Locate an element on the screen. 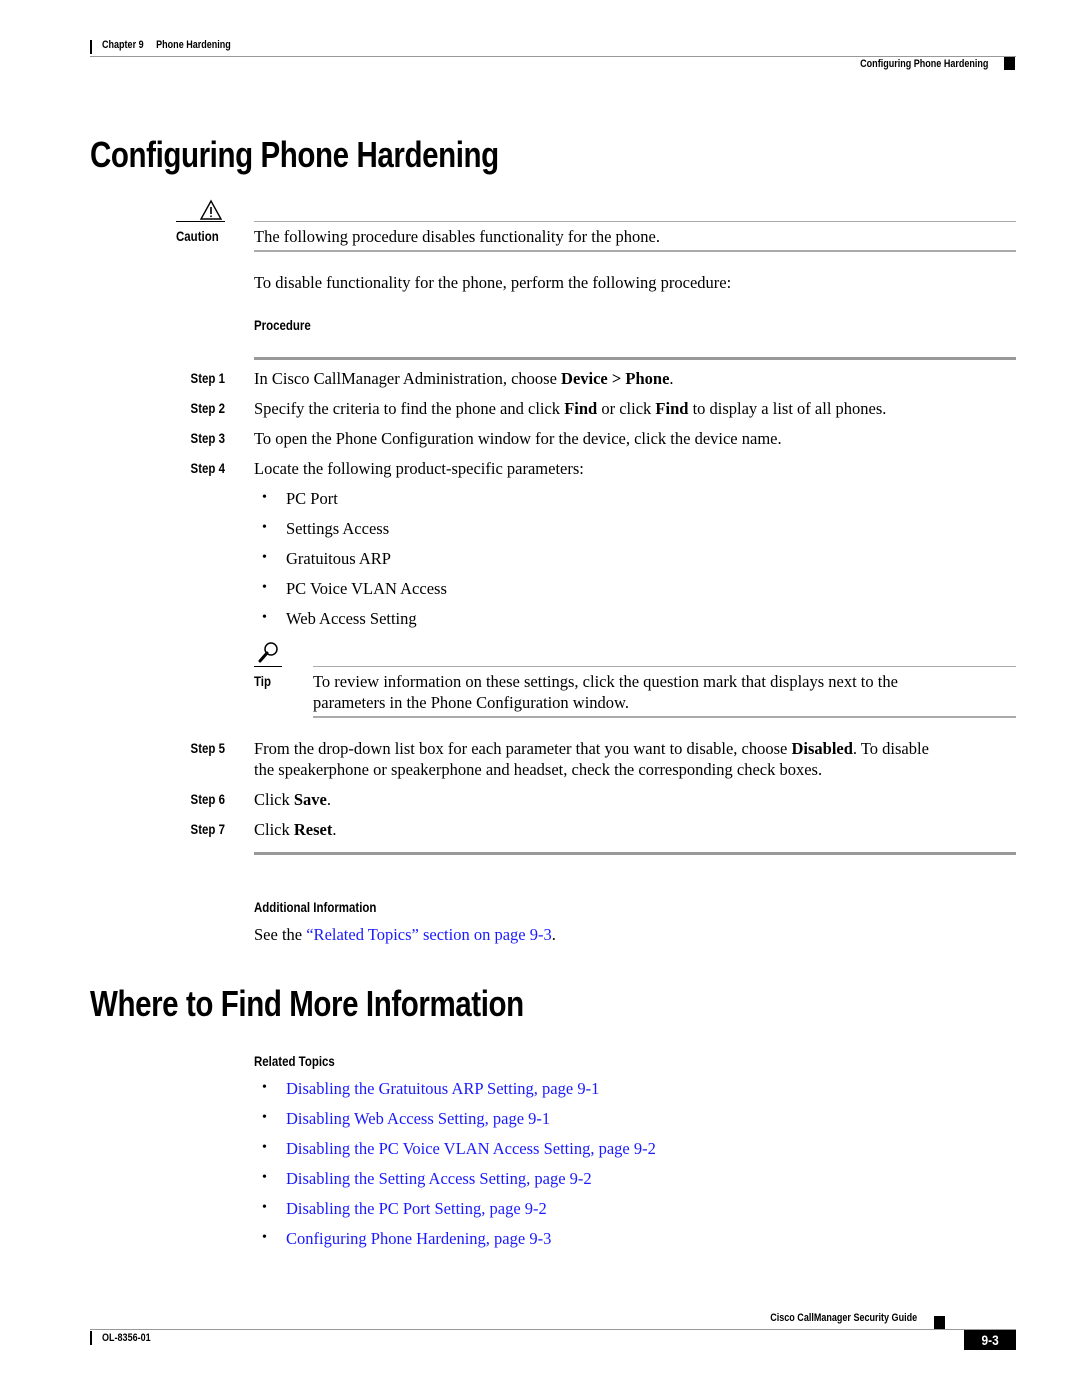 The width and height of the screenshot is (1080, 1397). step-7-text: Click Reset. is located at coordinates (295, 829).